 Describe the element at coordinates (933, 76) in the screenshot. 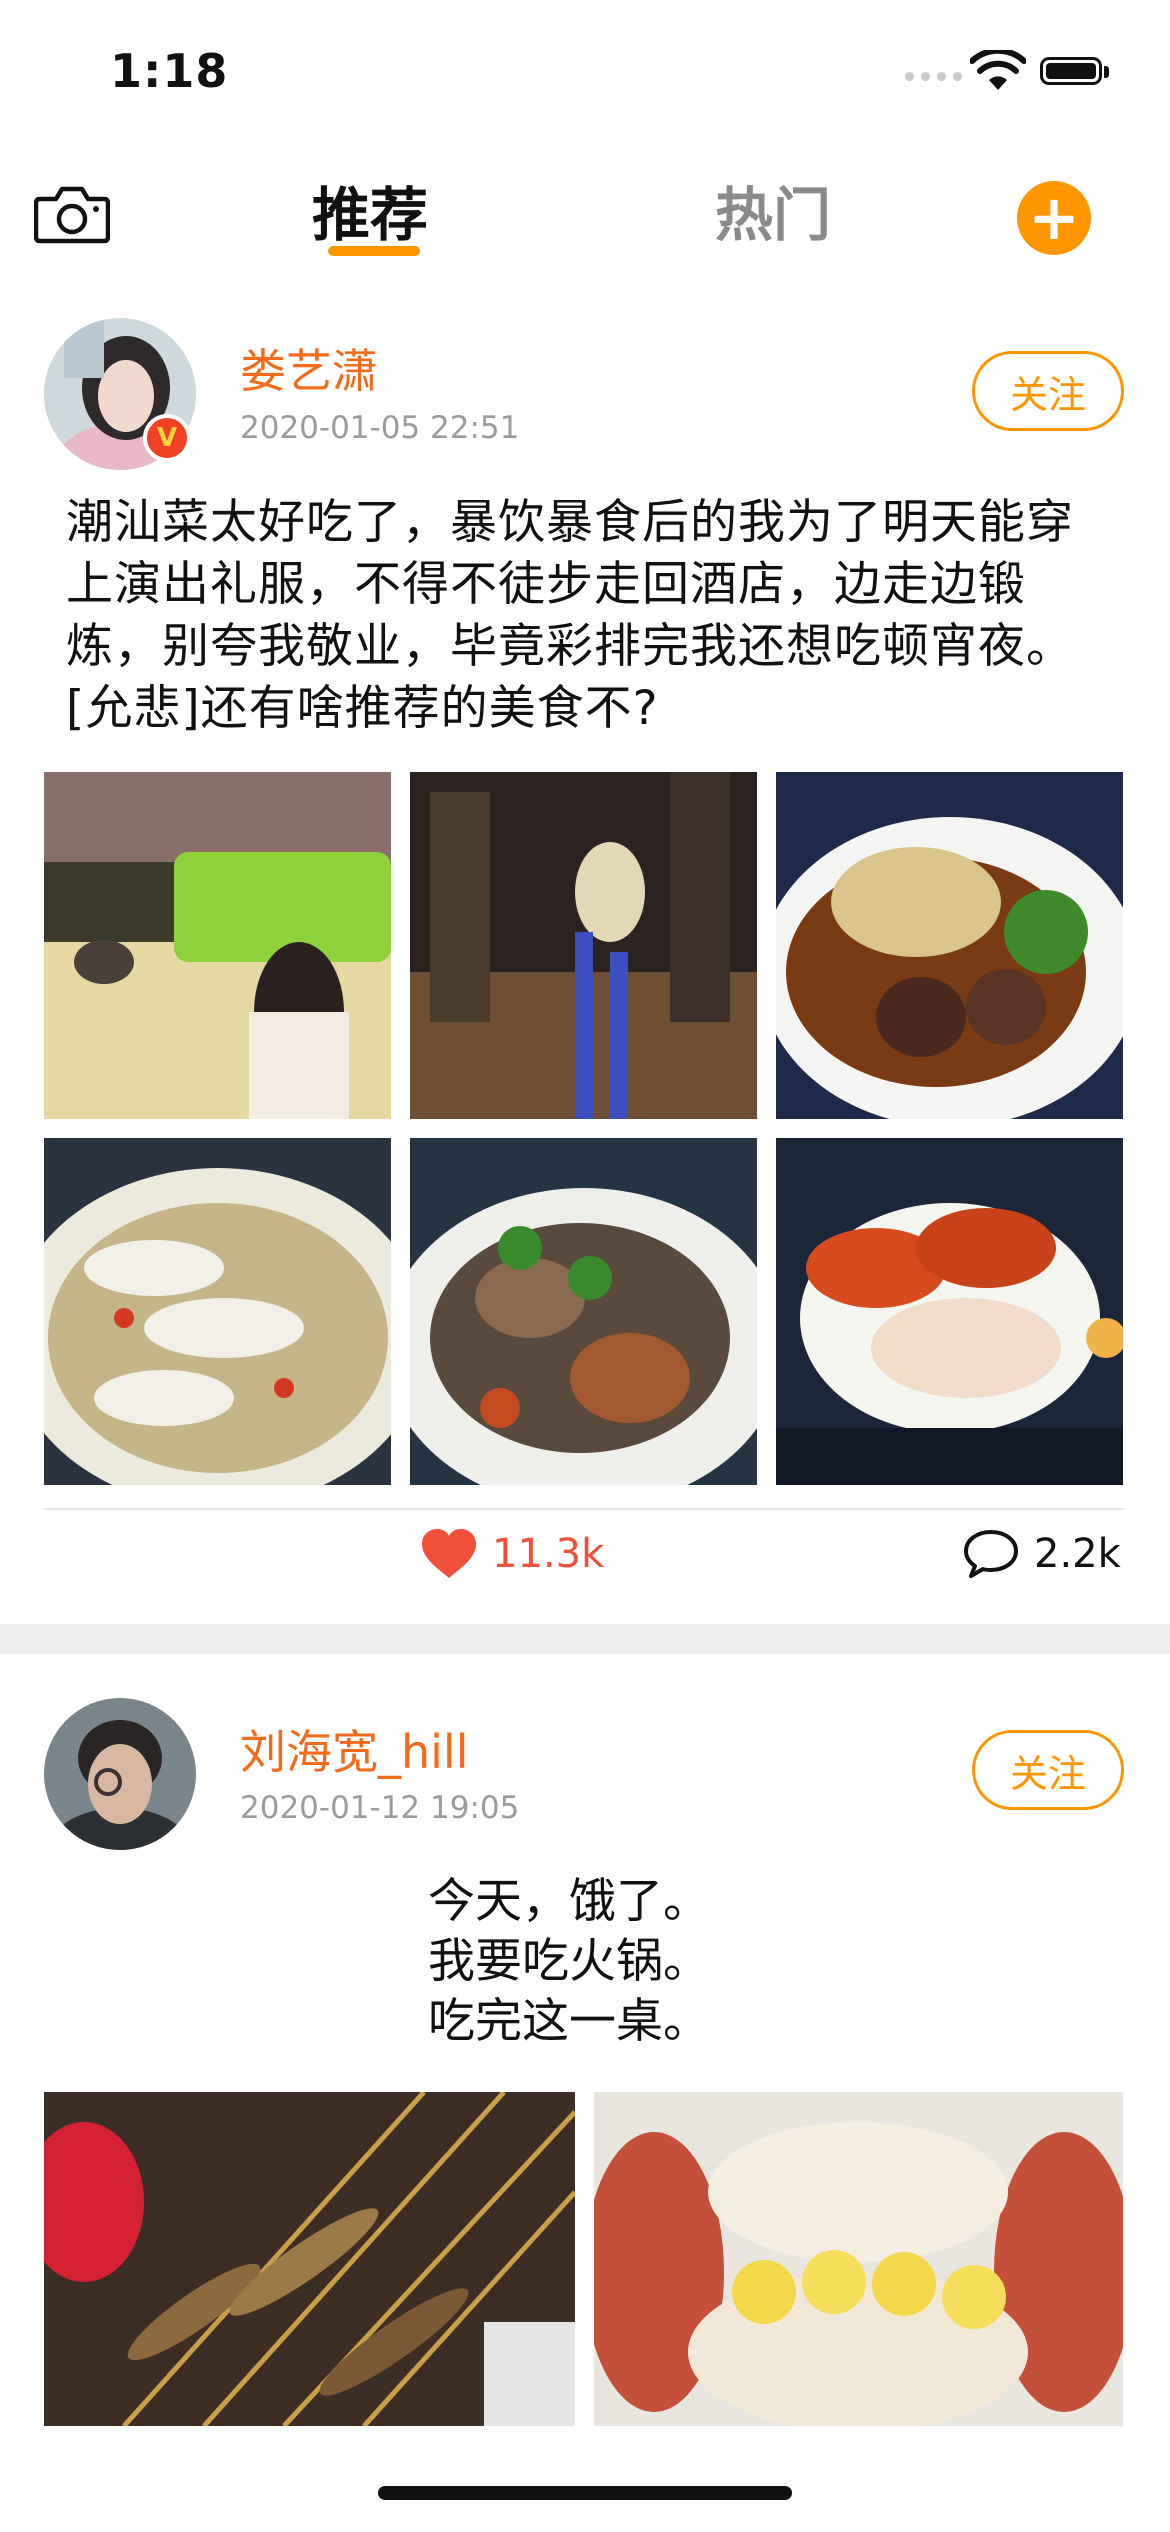

I see `cellular-signal-icon` at that location.